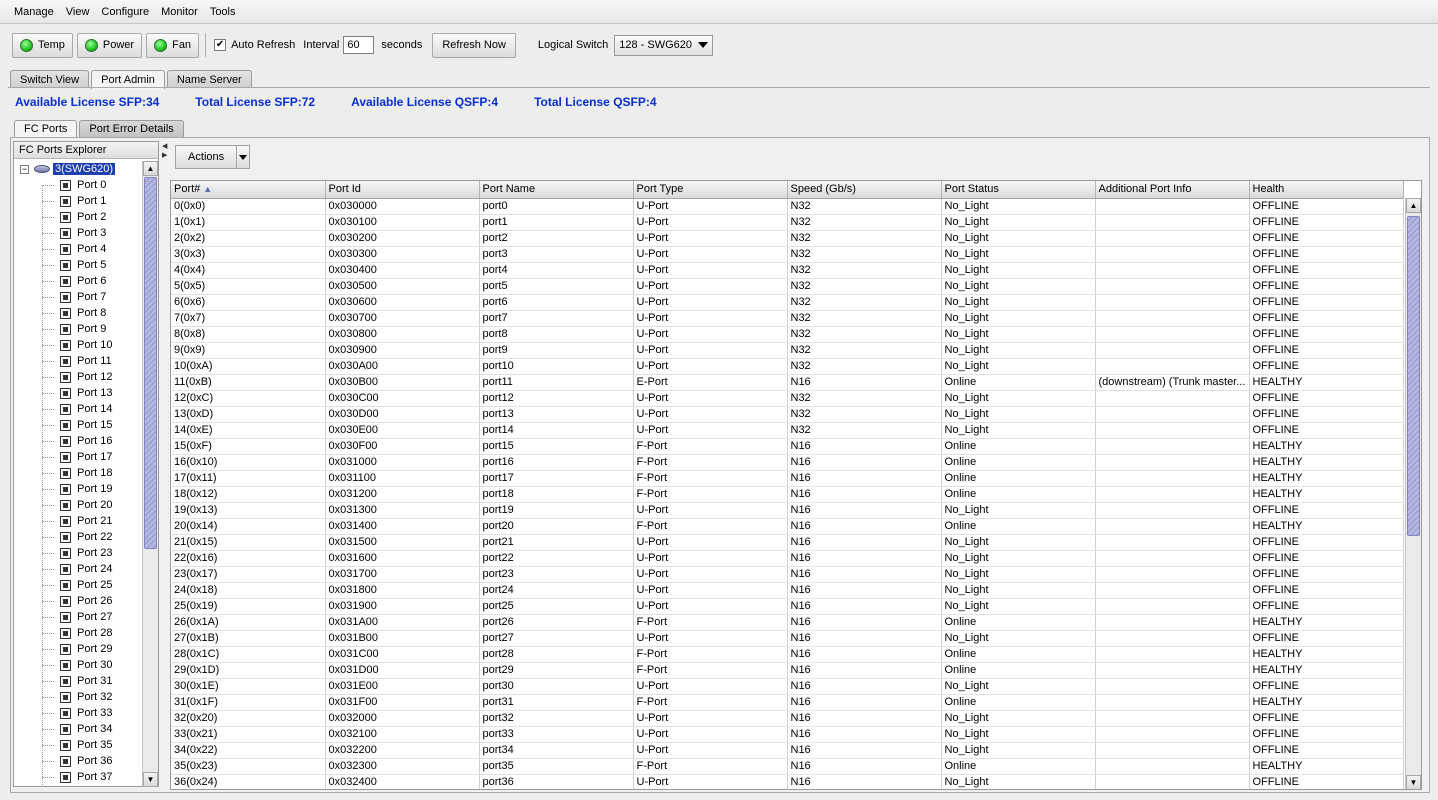 Image resolution: width=1438 pixels, height=800 pixels. What do you see at coordinates (78, 297) in the screenshot?
I see `tree-item-port: Port 7` at bounding box center [78, 297].